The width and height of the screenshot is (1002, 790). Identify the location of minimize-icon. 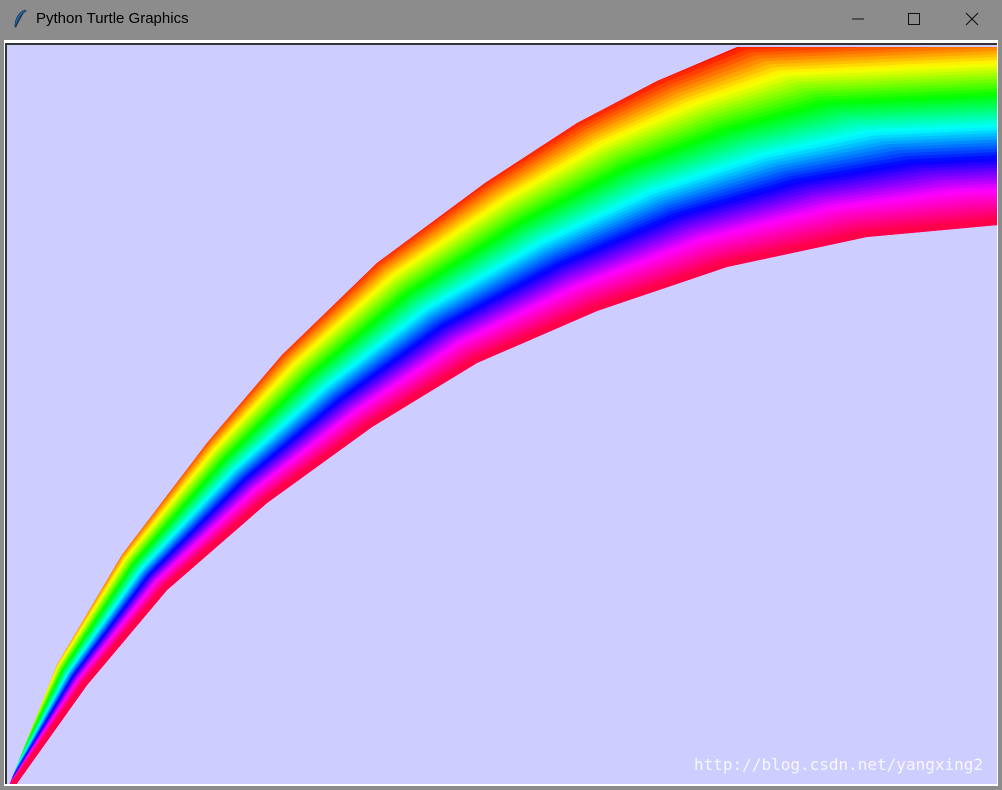
(858, 19).